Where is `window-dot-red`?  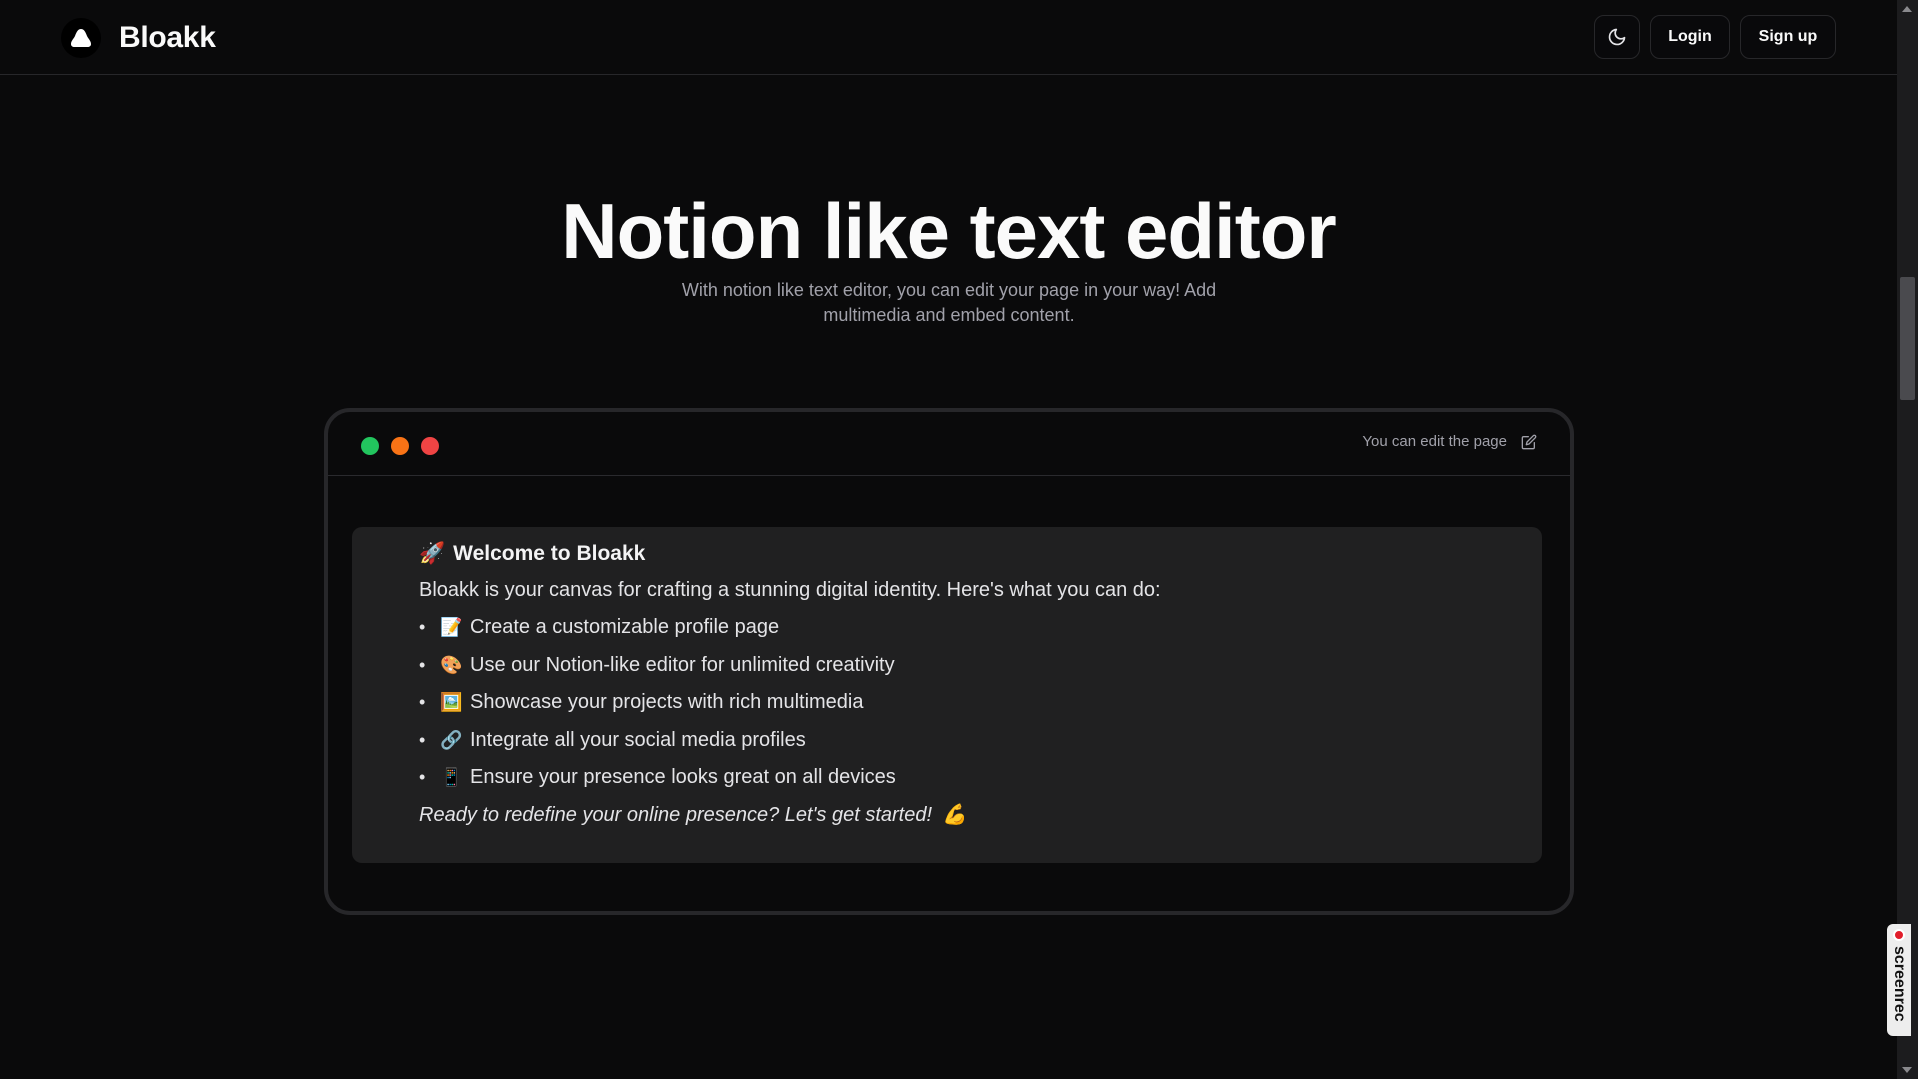 window-dot-red is located at coordinates (430, 446).